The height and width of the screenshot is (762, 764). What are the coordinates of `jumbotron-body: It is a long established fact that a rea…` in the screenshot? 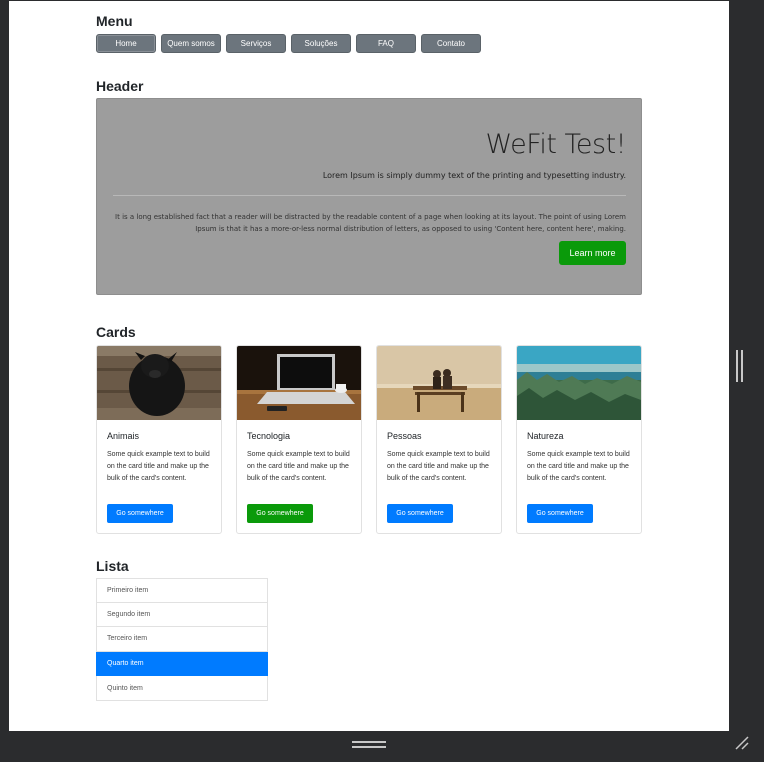 It's located at (370, 223).